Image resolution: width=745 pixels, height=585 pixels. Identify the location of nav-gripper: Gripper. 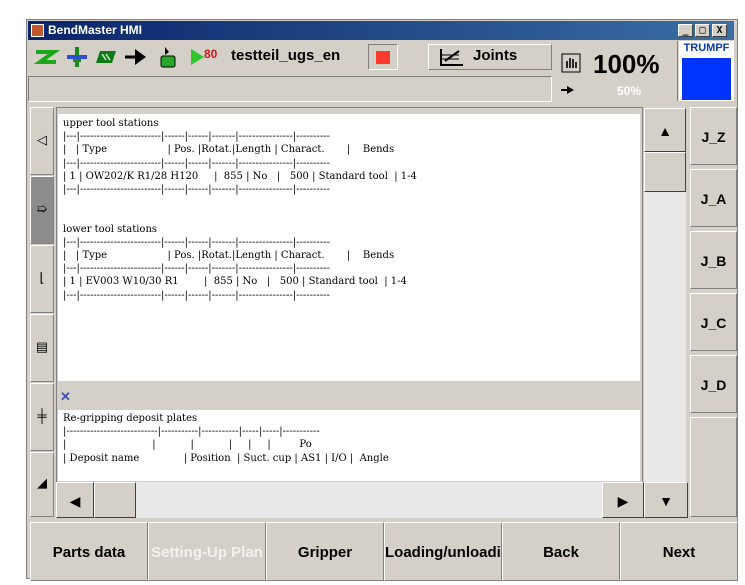
(325, 551).